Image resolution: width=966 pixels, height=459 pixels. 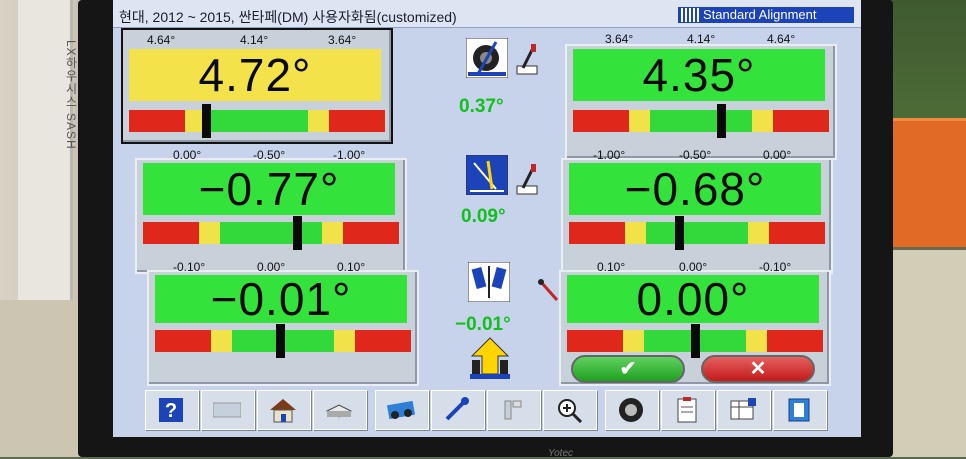 I want to click on sash-label: LX하우시스 SASH, so click(x=71, y=95).